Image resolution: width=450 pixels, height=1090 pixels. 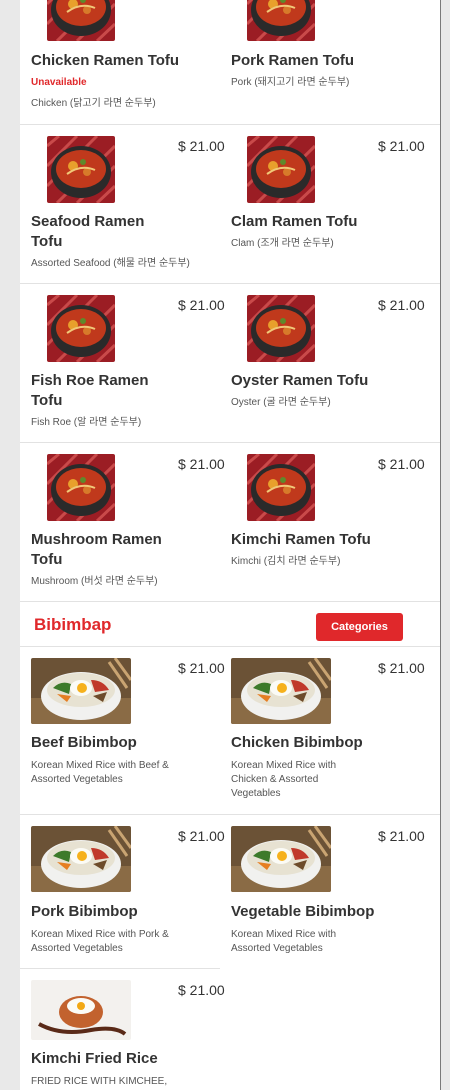 I want to click on item-name: Chicken Ramen Tofu, so click(x=105, y=60).